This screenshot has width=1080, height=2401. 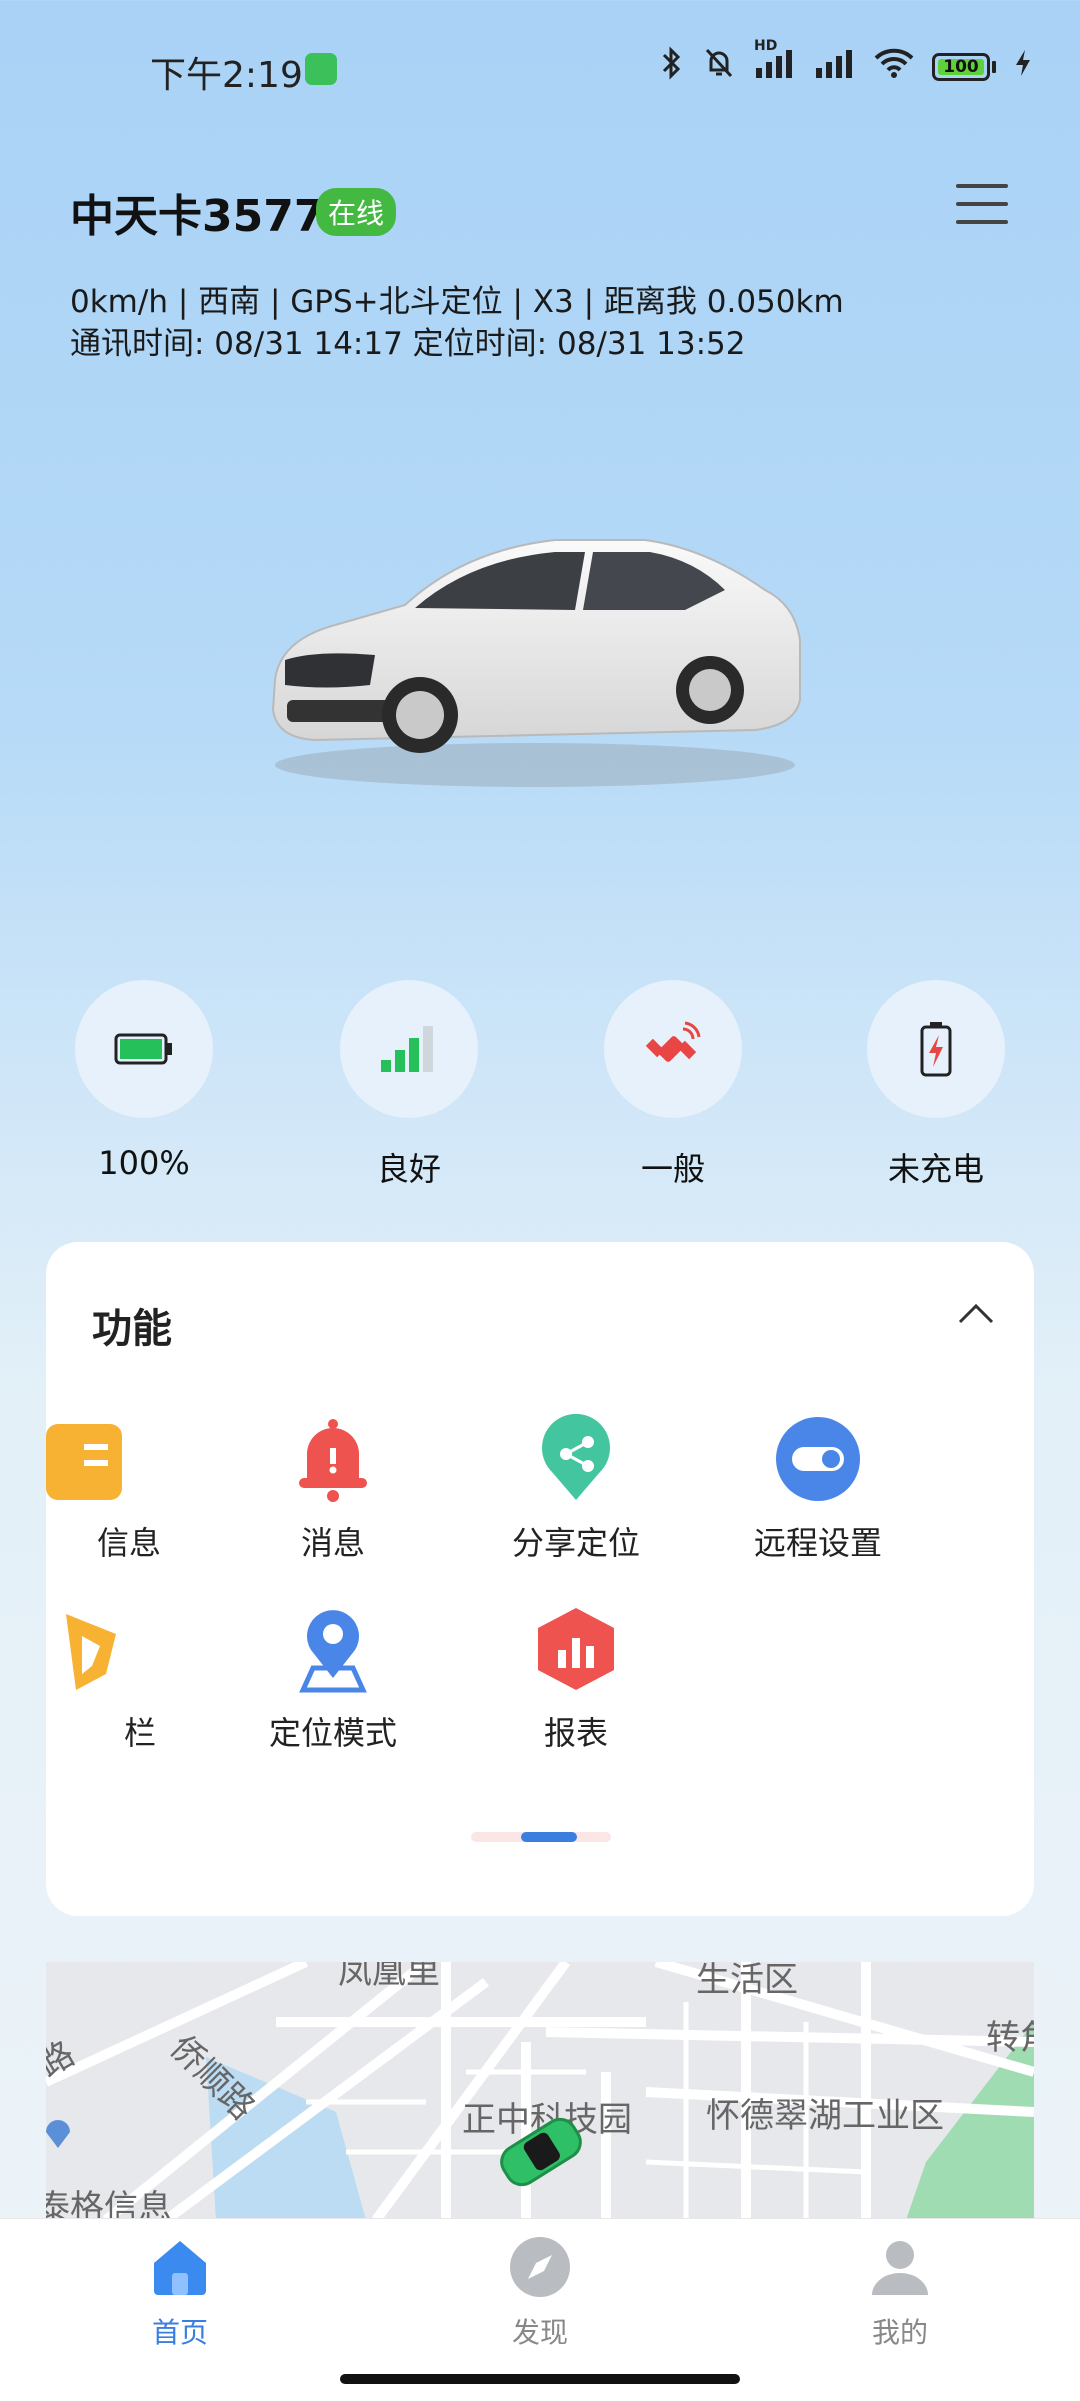 What do you see at coordinates (144, 1081) in the screenshot?
I see `battery-indicator: 100%` at bounding box center [144, 1081].